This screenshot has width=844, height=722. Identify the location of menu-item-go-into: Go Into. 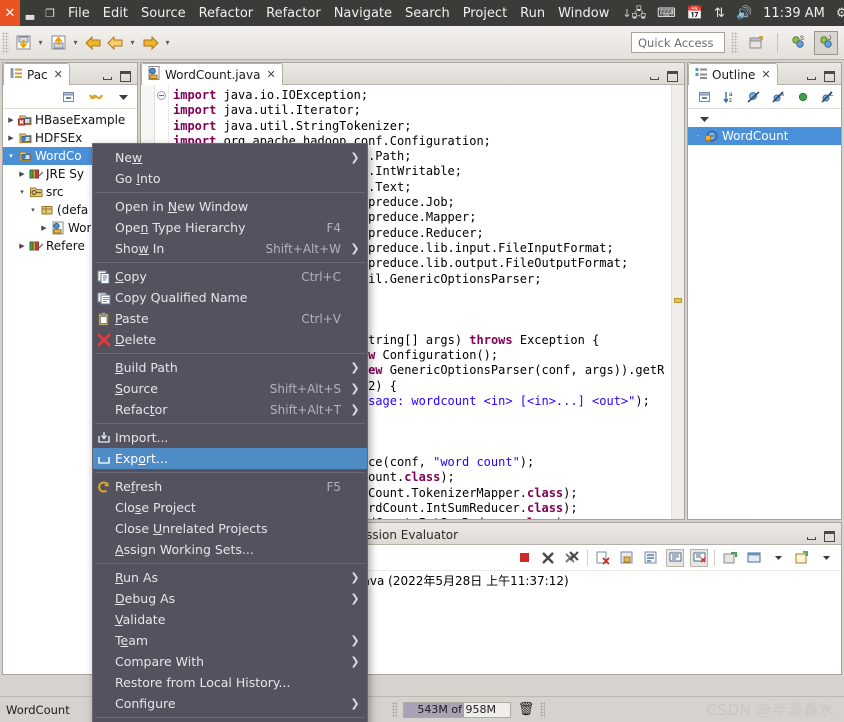
(230, 178).